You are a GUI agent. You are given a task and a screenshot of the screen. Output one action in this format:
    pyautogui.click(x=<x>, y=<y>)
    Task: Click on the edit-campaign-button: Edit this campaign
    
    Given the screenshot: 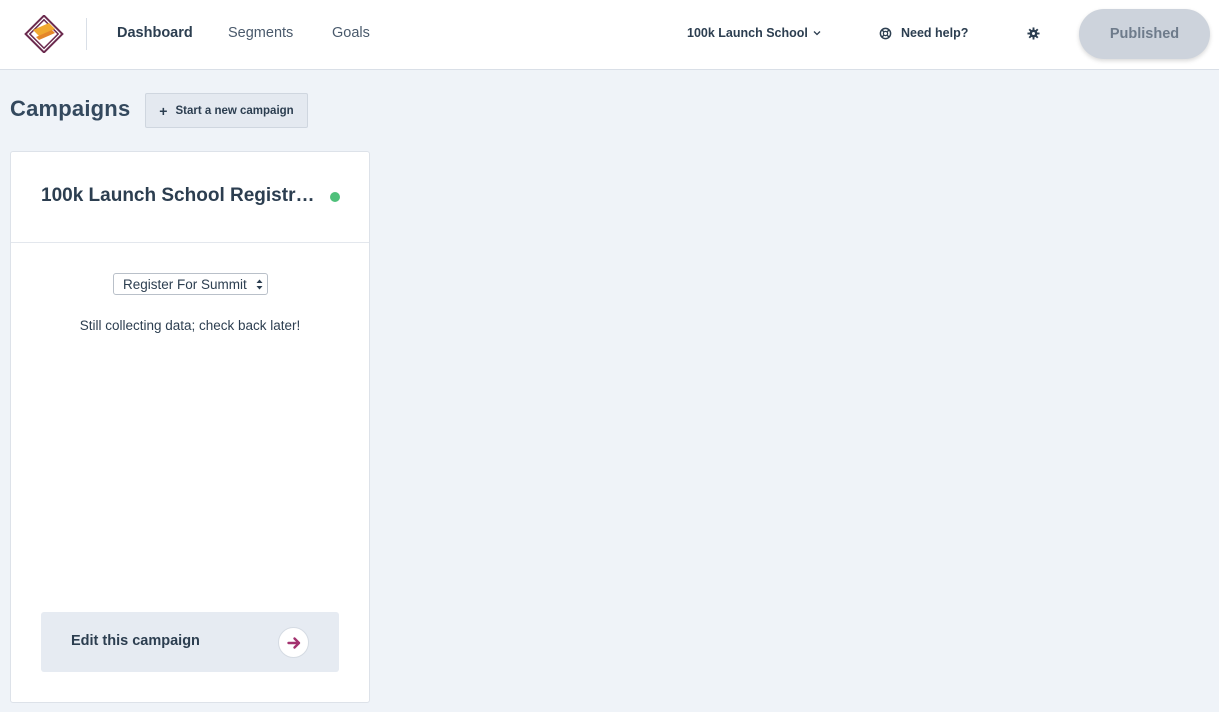 What is the action you would take?
    pyautogui.click(x=190, y=642)
    